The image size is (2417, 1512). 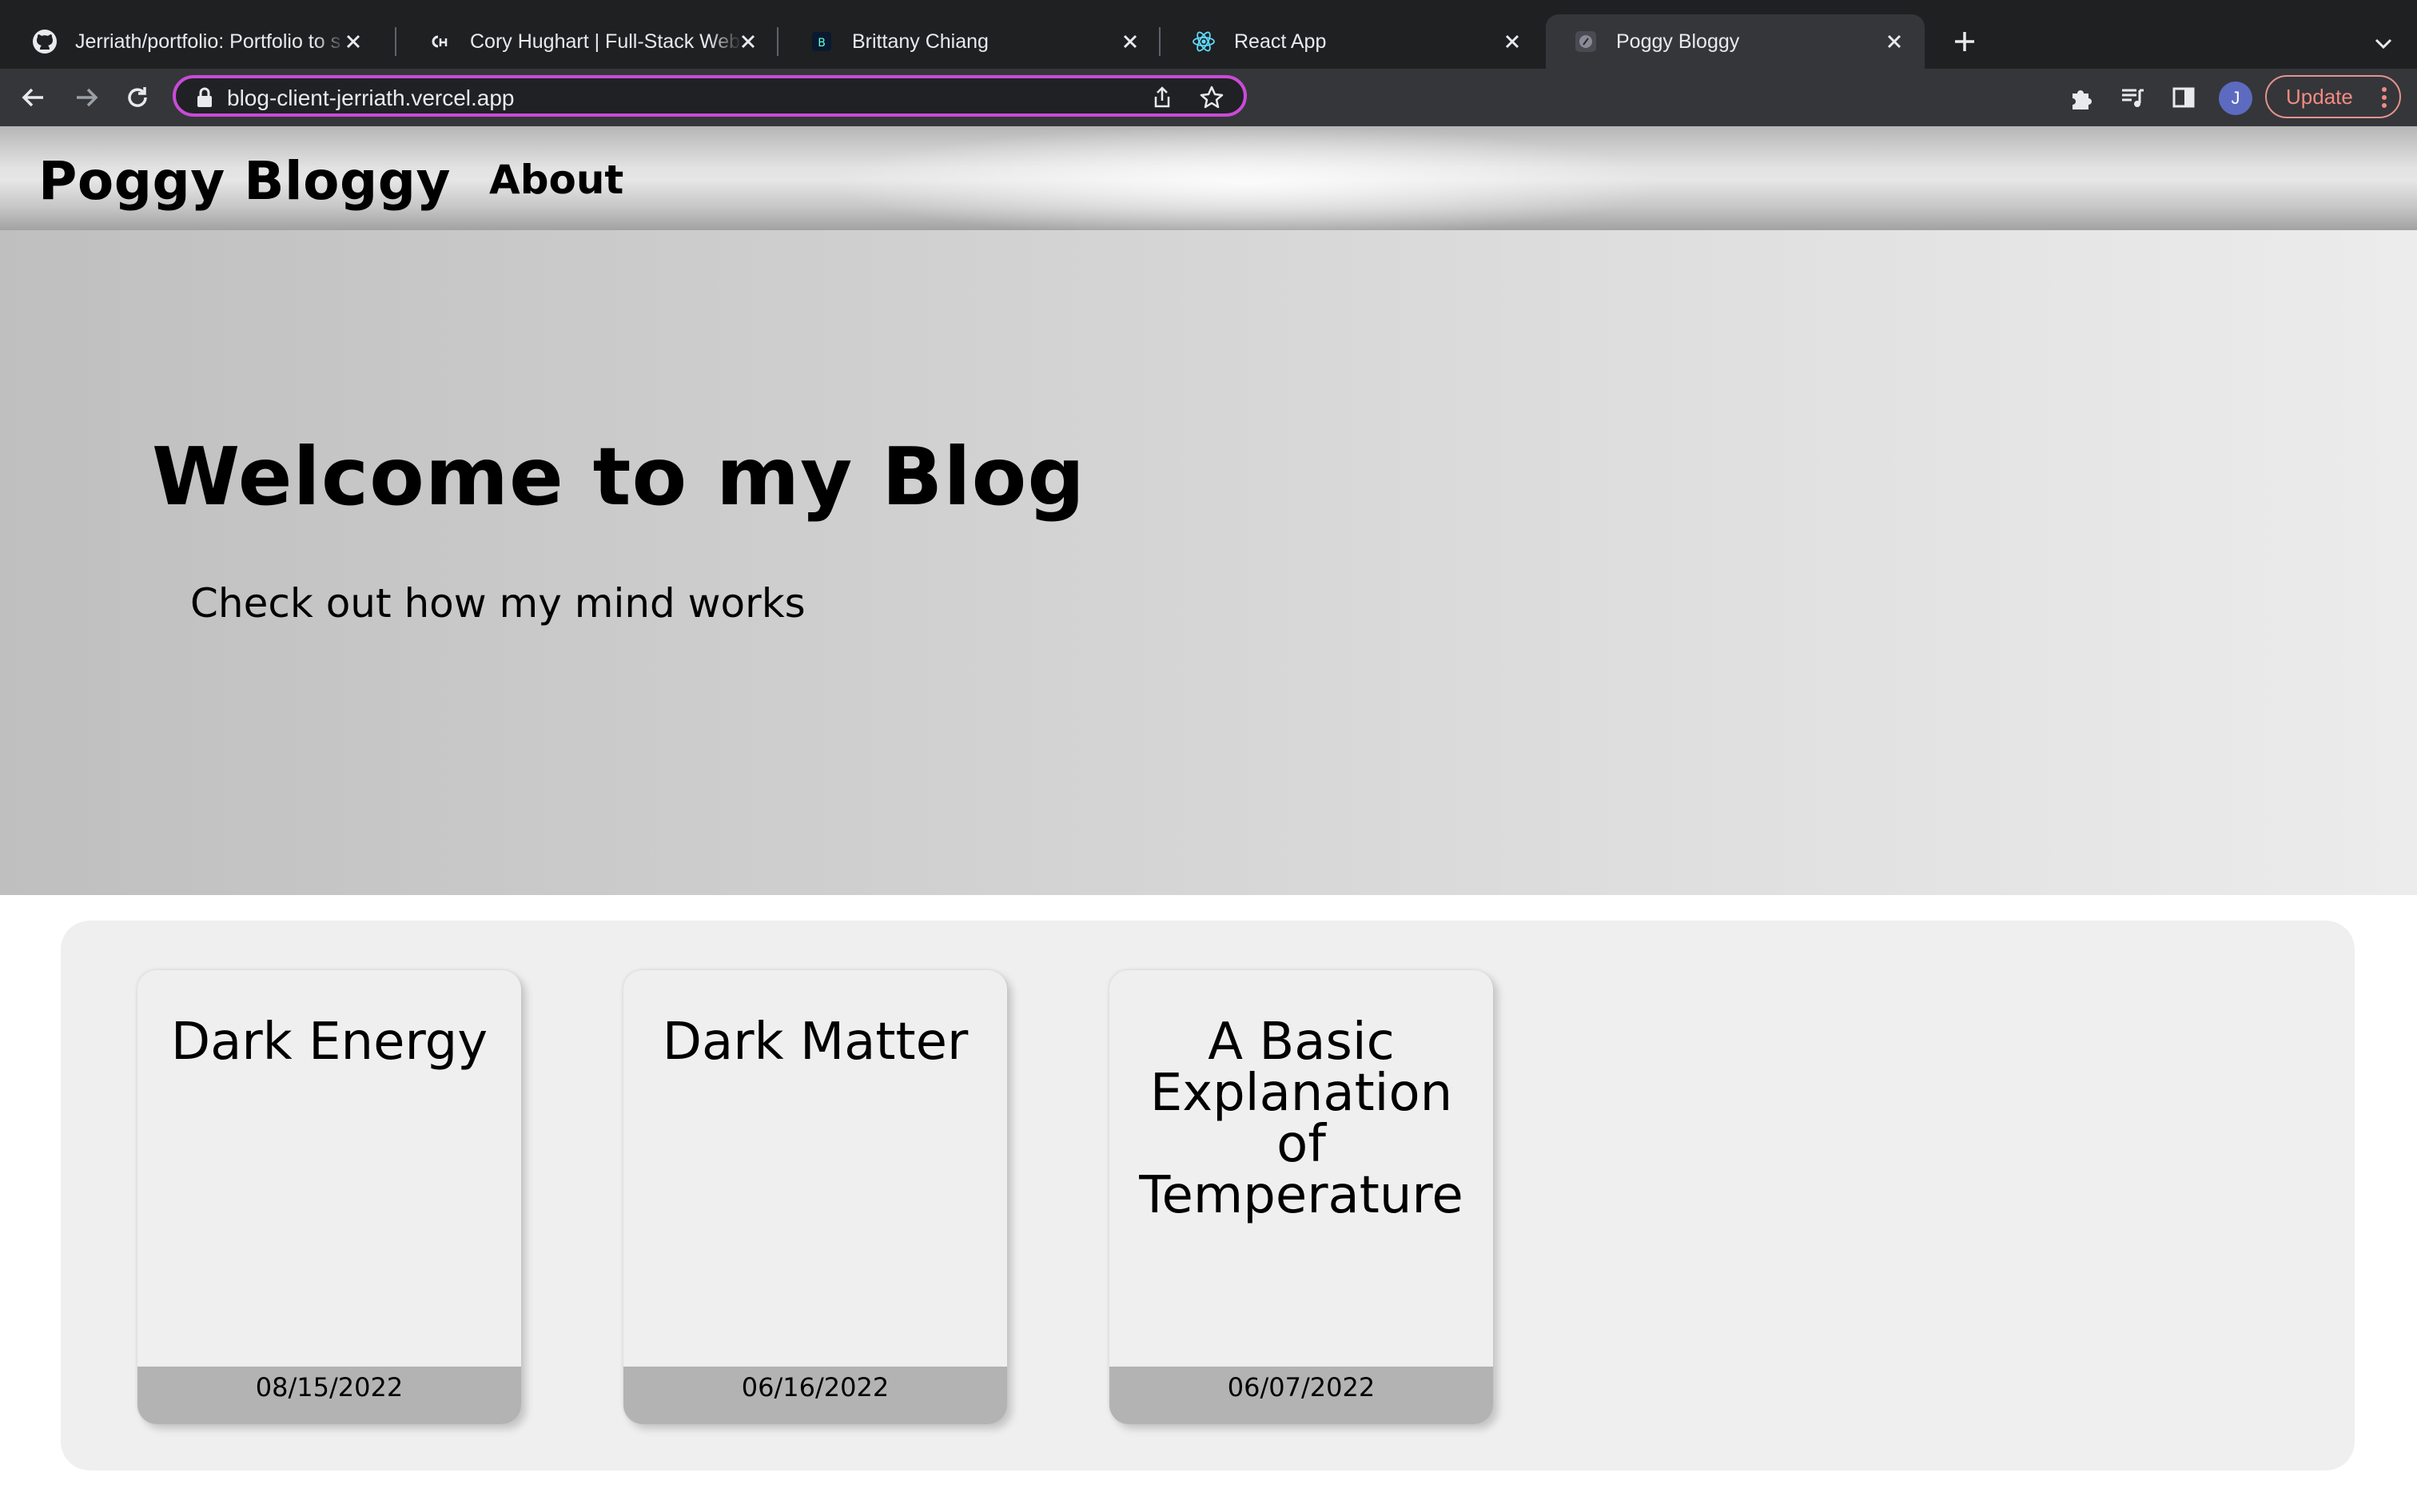 What do you see at coordinates (2319, 96) in the screenshot?
I see `update-label: Update` at bounding box center [2319, 96].